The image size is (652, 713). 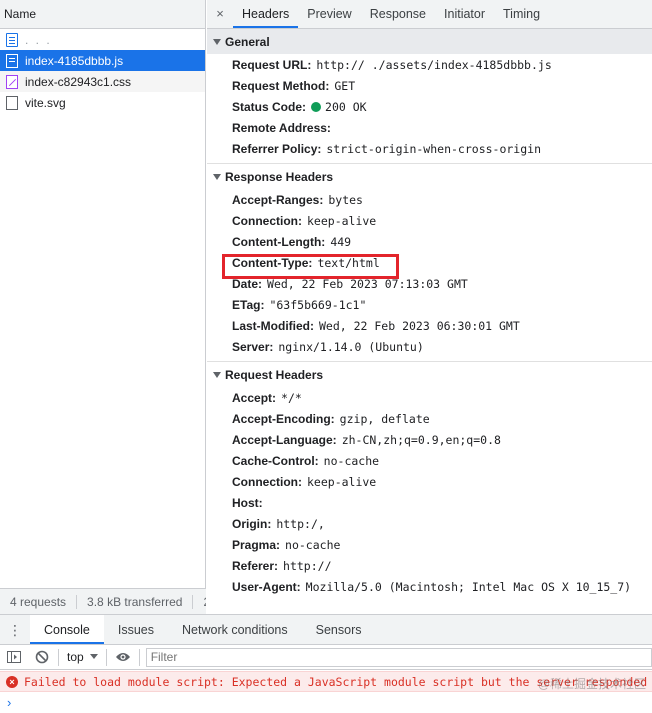 What do you see at coordinates (266, 586) in the screenshot?
I see `header-key: User-Agent:` at bounding box center [266, 586].